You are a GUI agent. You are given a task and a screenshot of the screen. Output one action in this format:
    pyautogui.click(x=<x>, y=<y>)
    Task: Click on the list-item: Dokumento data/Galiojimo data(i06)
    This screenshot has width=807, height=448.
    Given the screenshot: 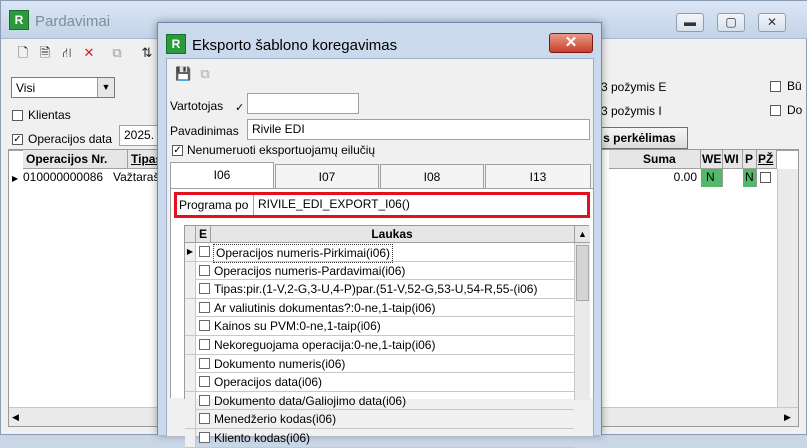 What is the action you would take?
    pyautogui.click(x=379, y=401)
    